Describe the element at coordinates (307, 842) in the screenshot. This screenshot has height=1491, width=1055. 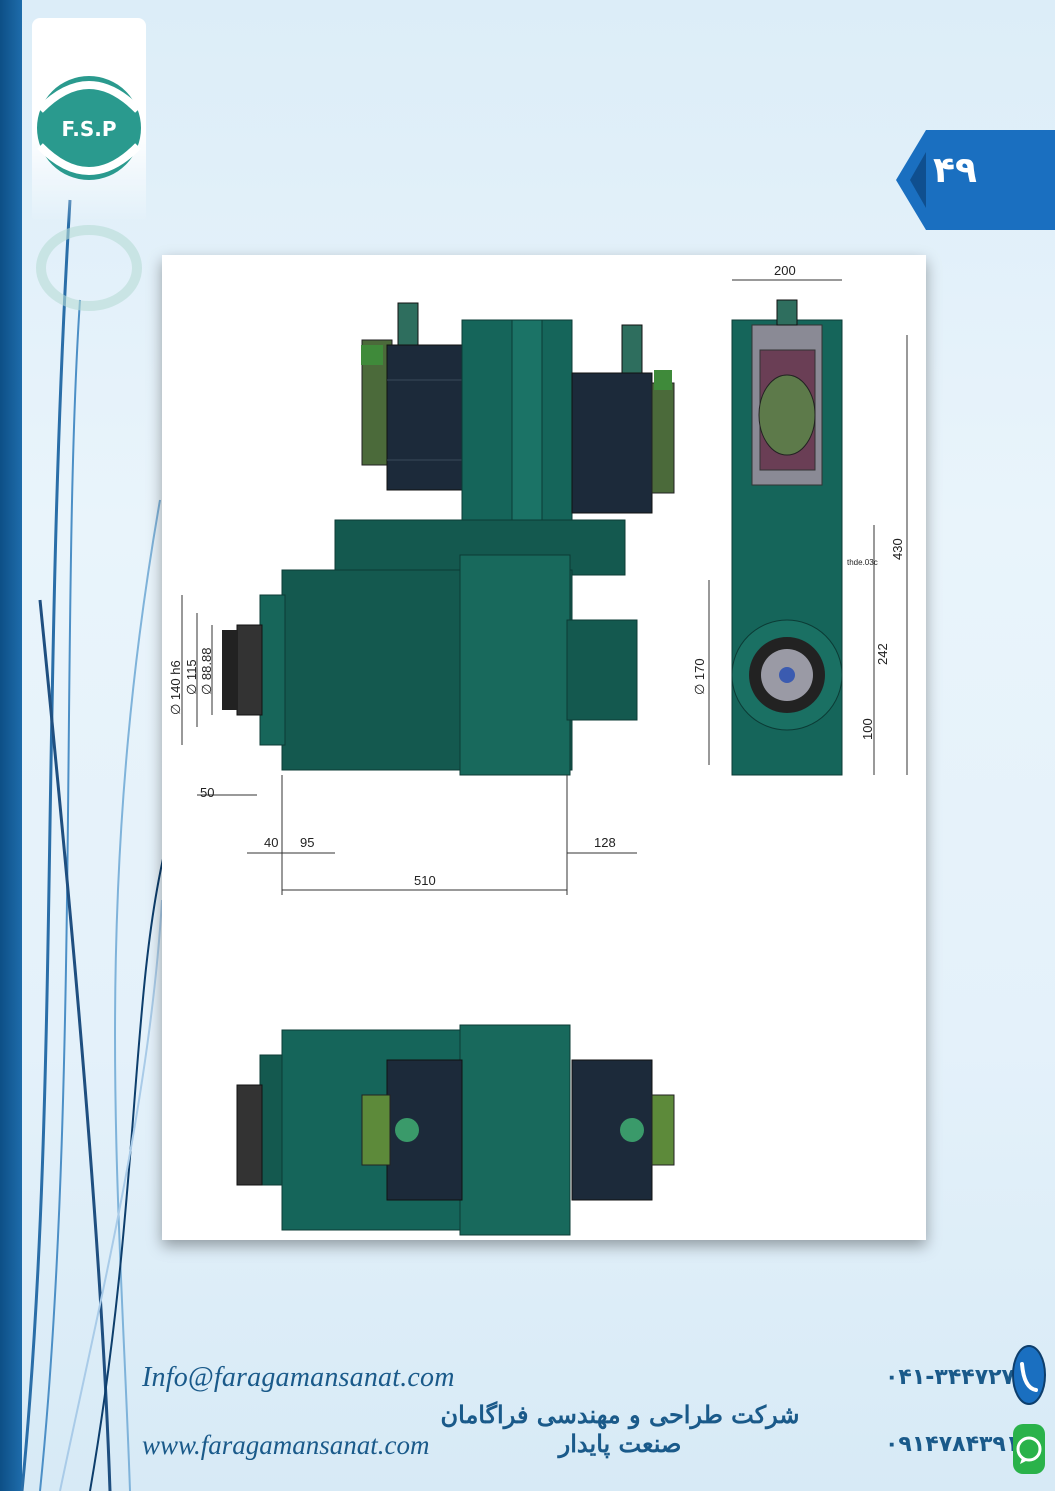
I see `dim-len-95: 95` at that location.